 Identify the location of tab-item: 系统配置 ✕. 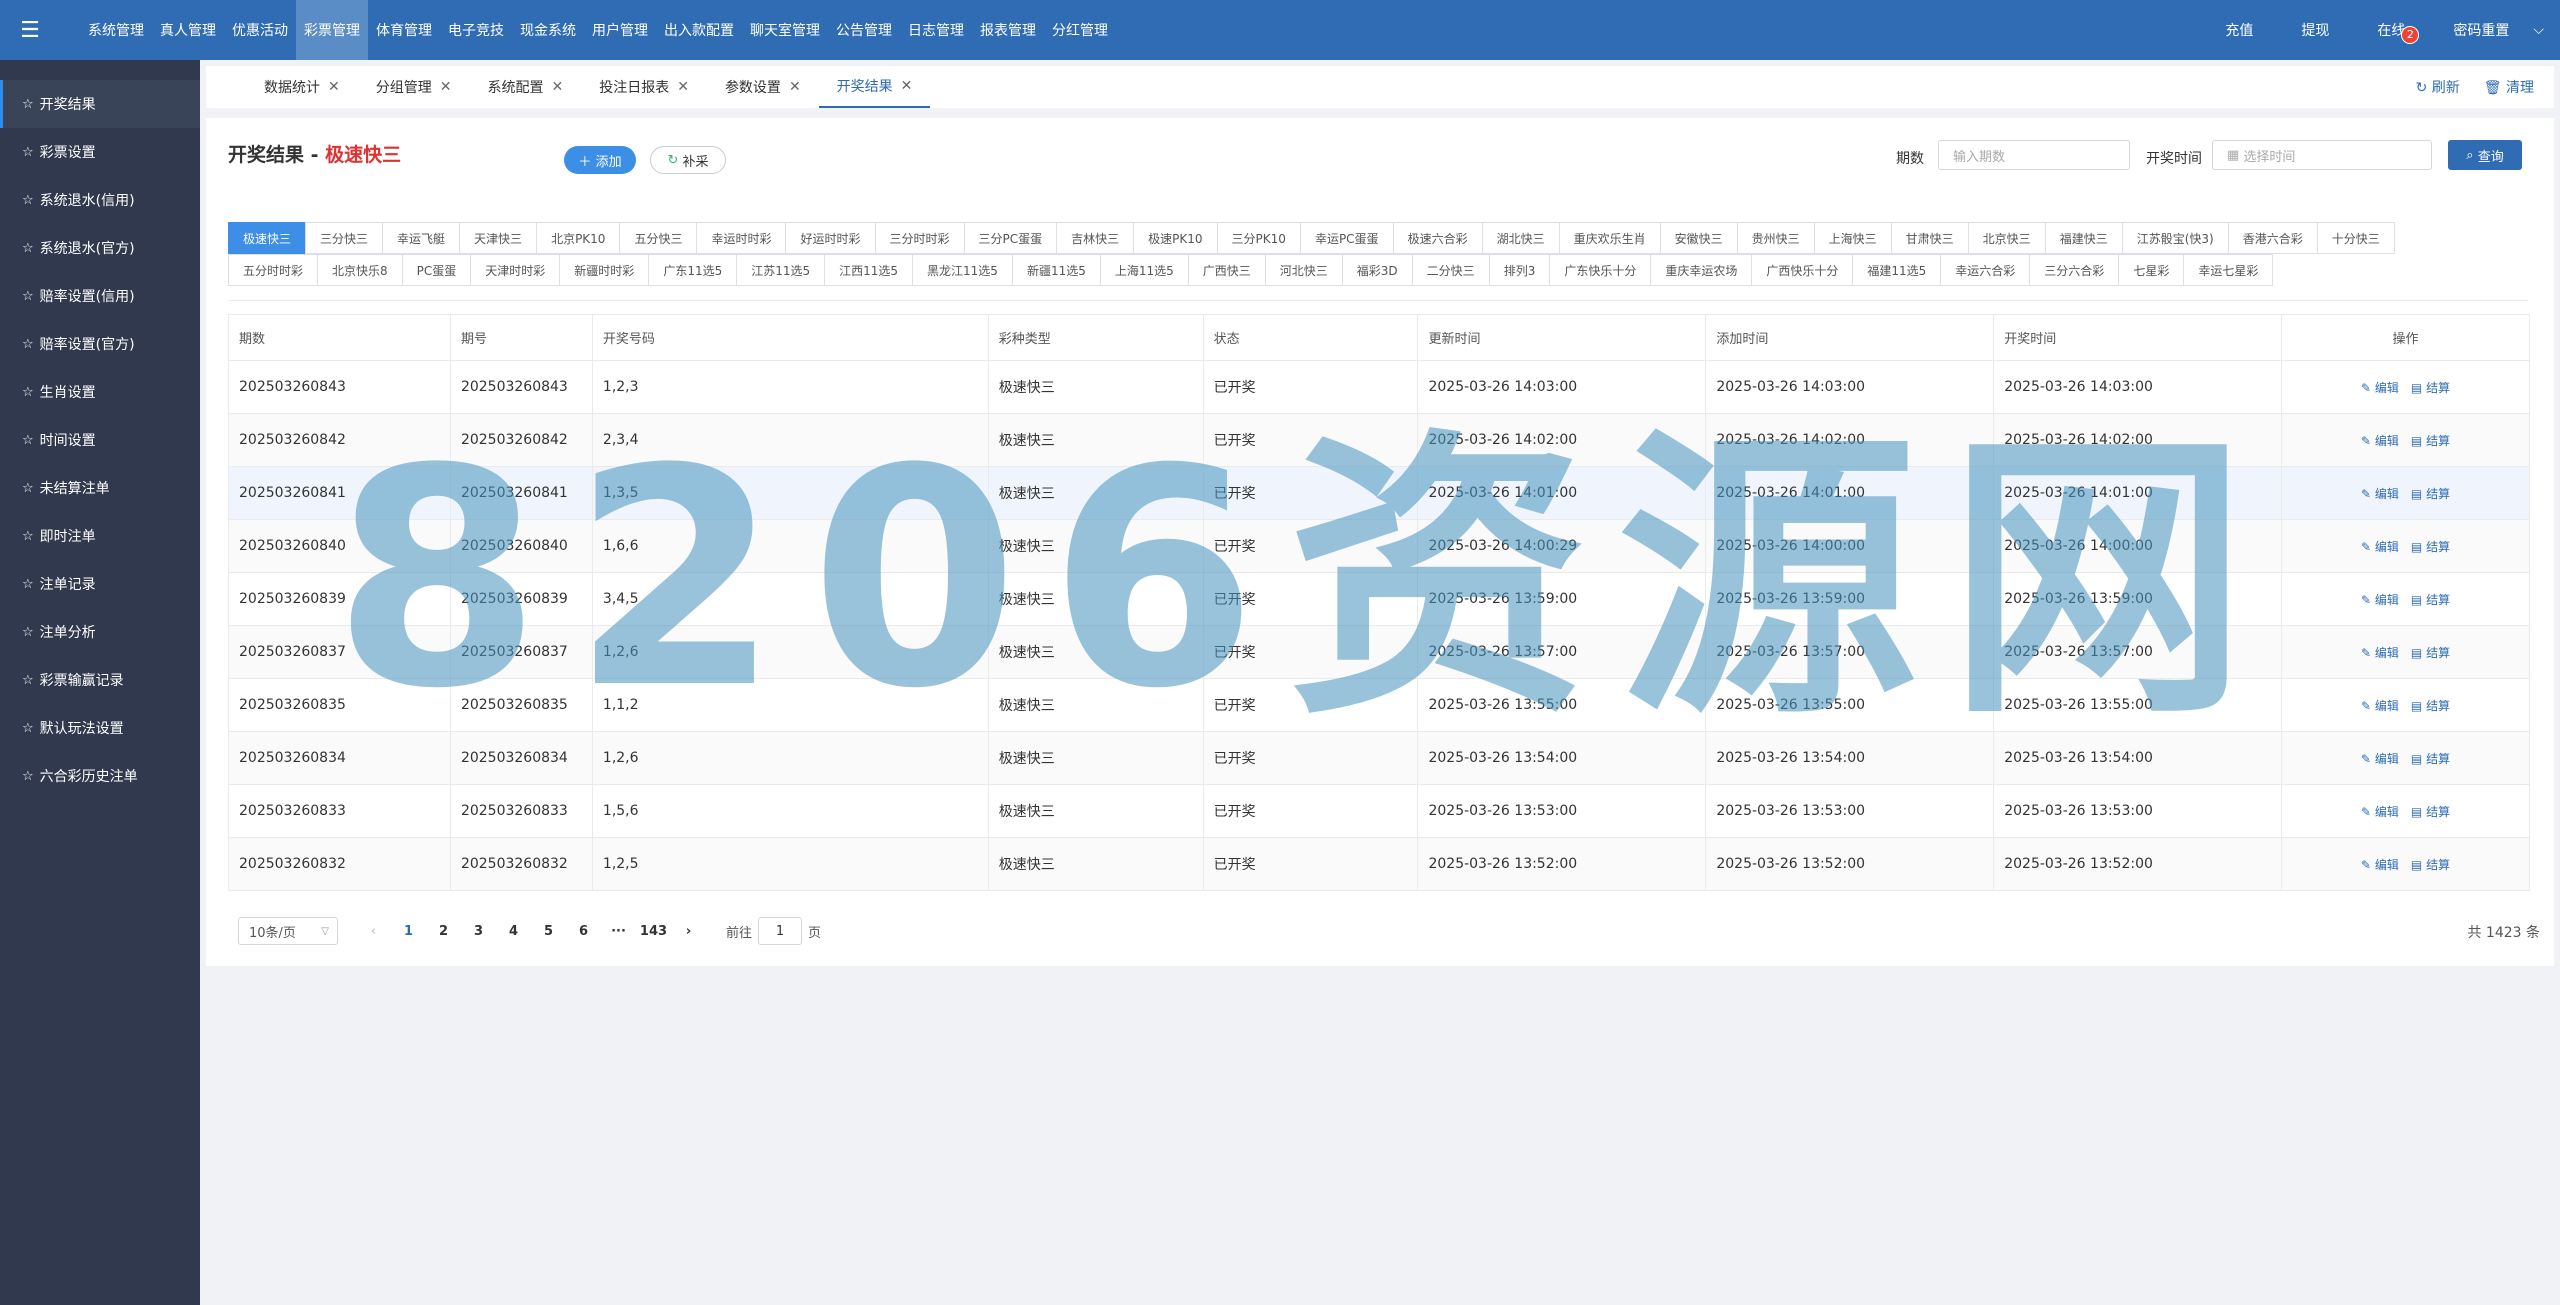
(525, 87).